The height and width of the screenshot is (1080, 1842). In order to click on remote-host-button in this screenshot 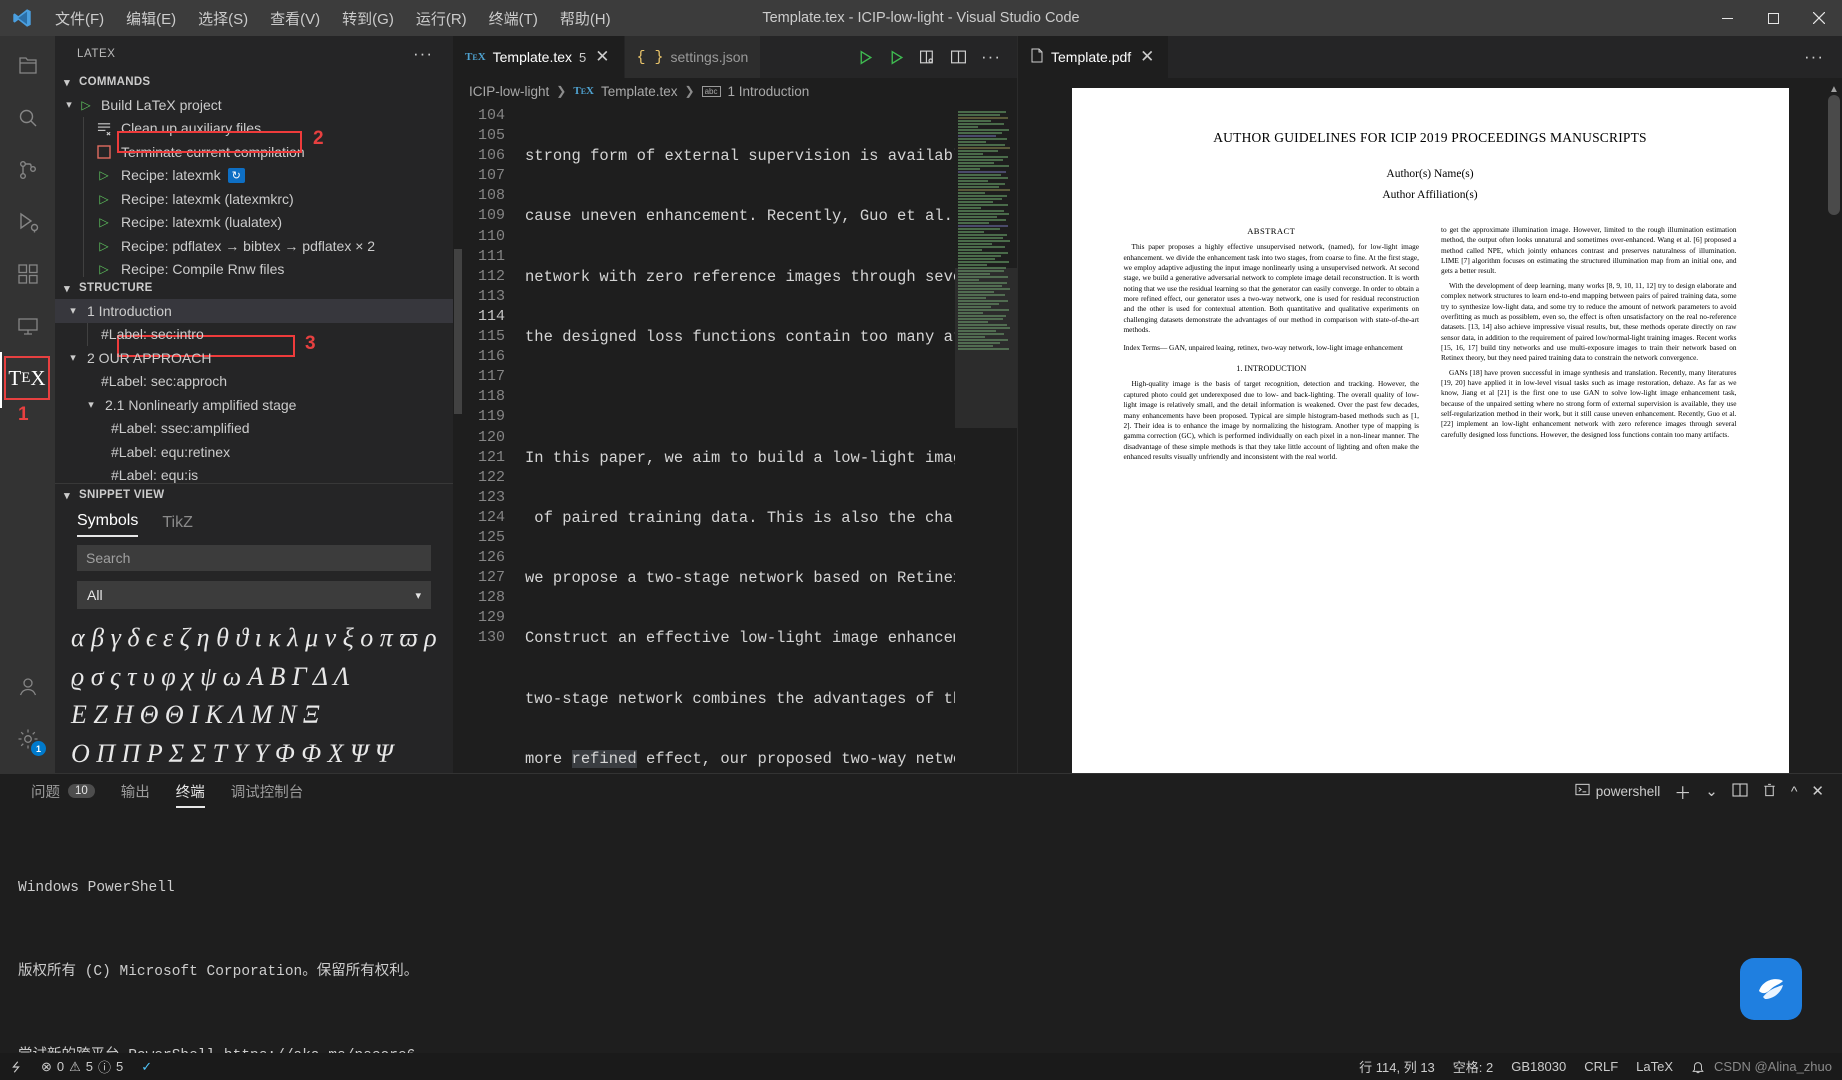, I will do `click(16, 1066)`.